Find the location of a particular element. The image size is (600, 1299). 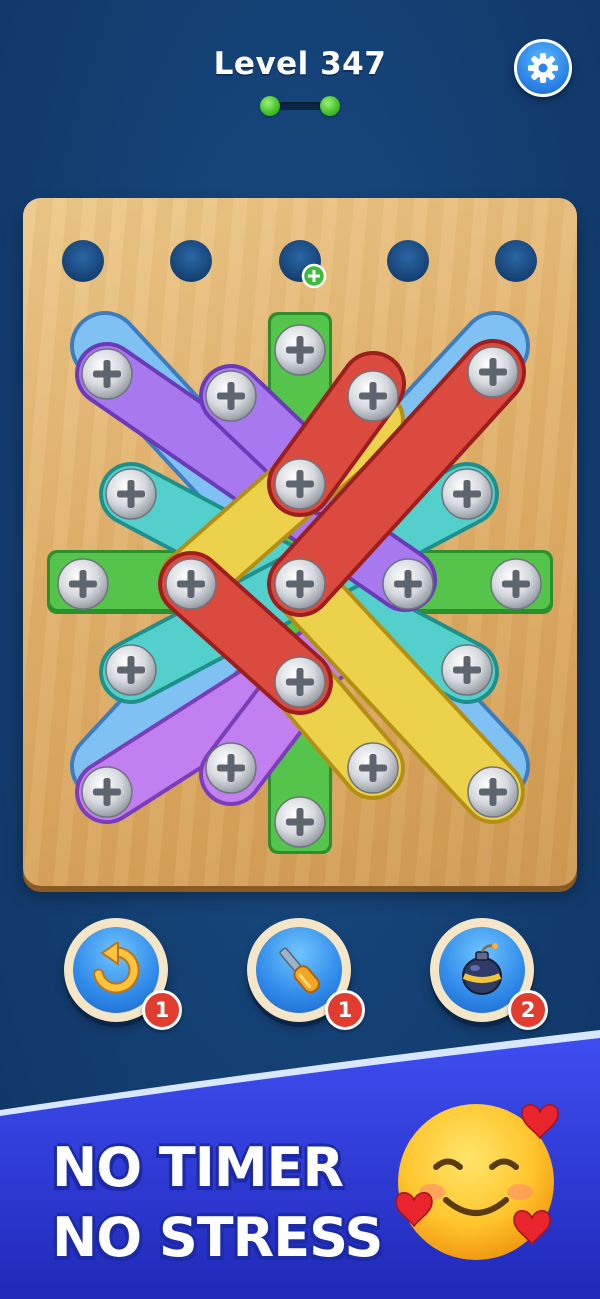

bomb-count-badge: 2 is located at coordinates (528, 1010).